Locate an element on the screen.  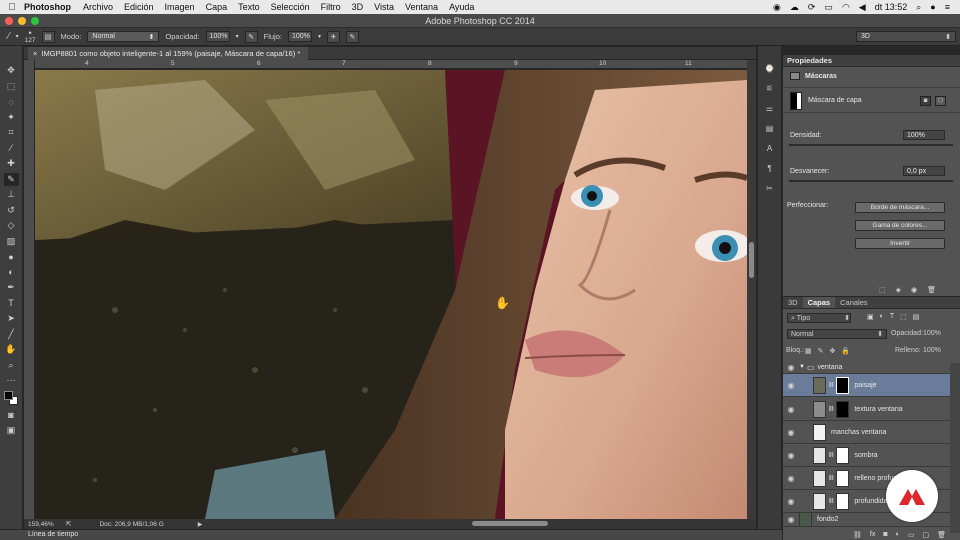
tab-capas: Capas is located at coordinates (819, 302).